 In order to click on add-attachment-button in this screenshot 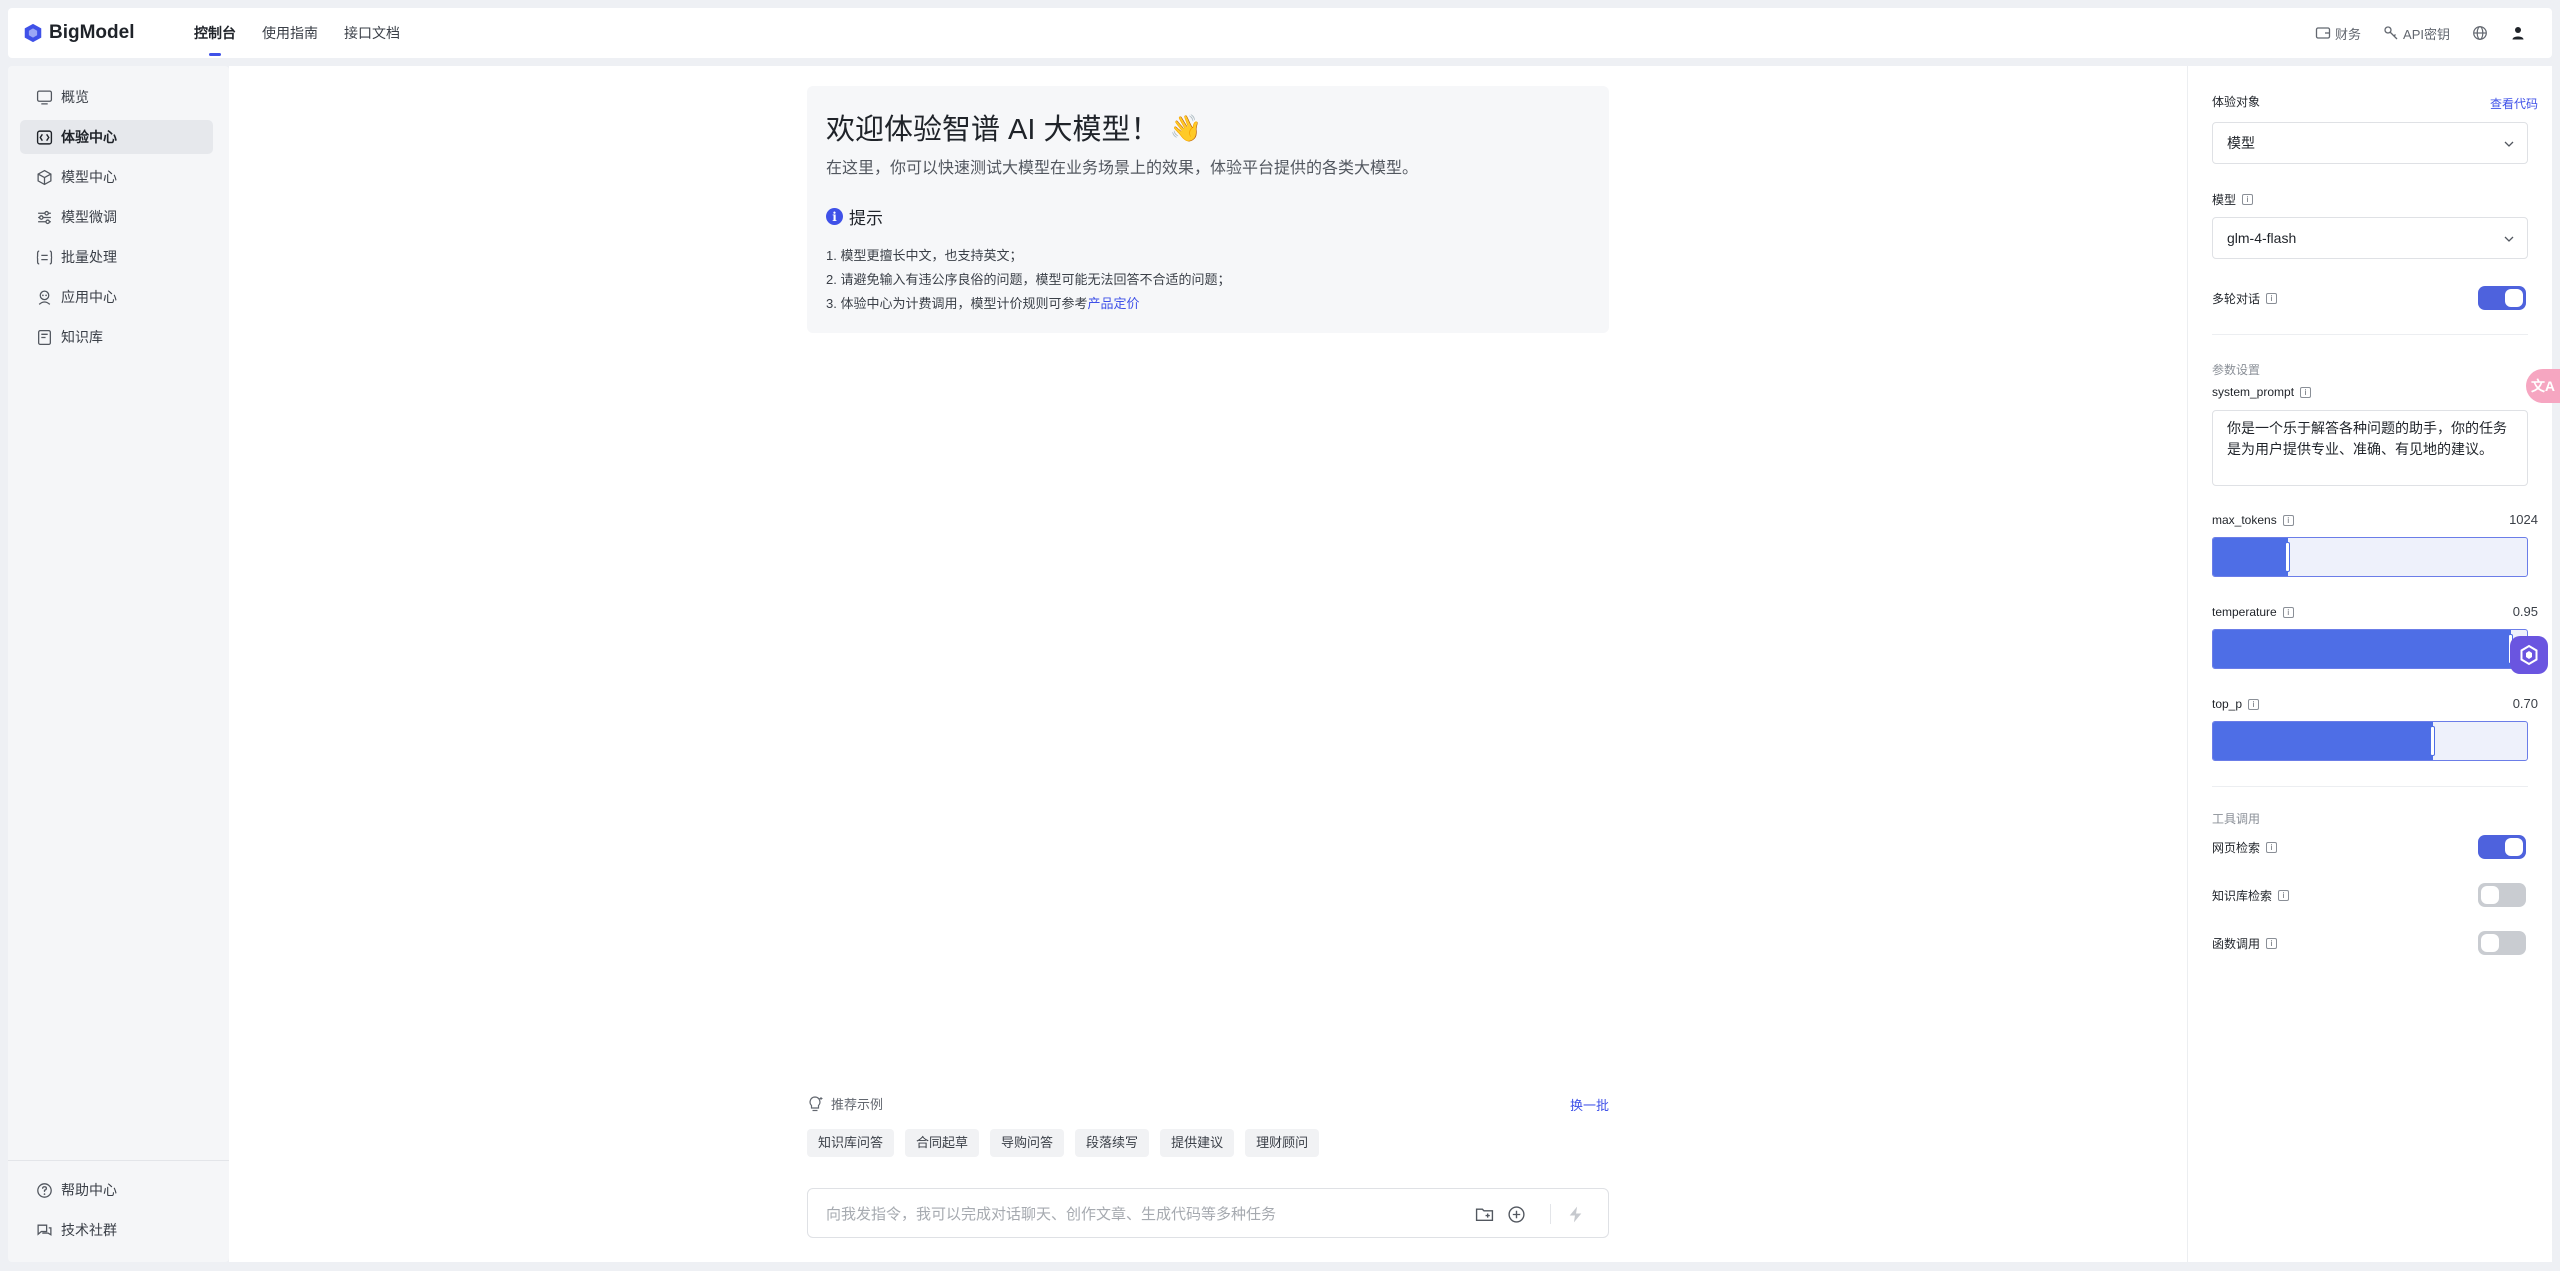, I will do `click(1516, 1214)`.